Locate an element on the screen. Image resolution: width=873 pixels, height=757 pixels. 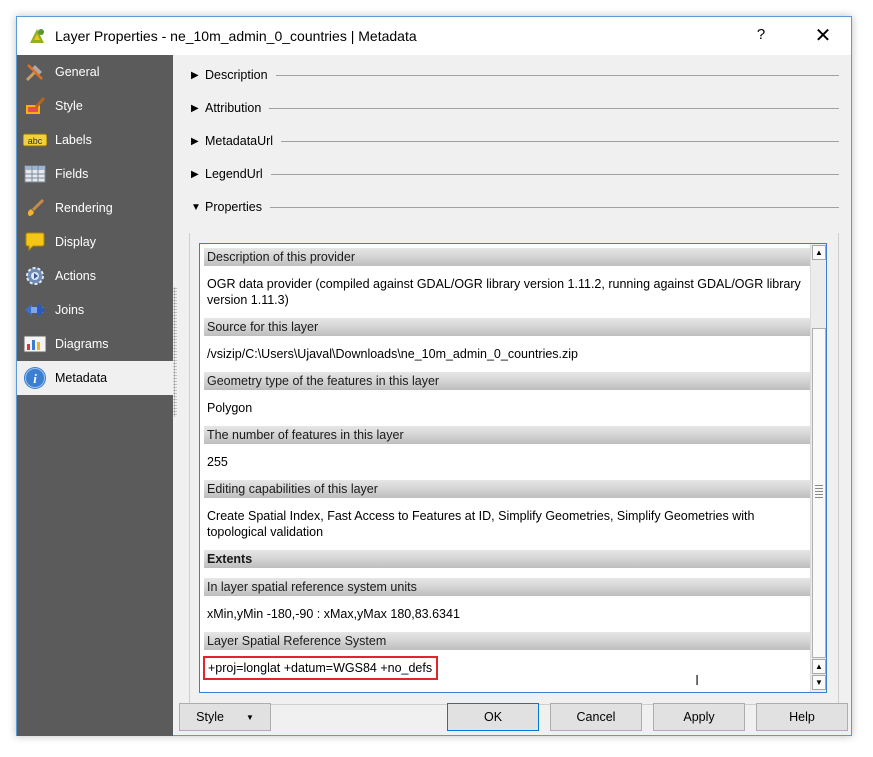
sidebar-item-label: Fields is located at coordinates (72, 174).